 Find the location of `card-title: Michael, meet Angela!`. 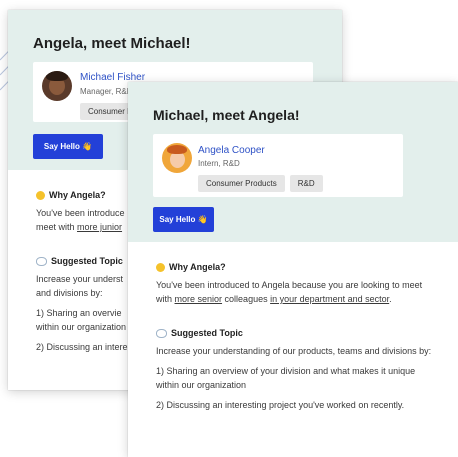

card-title: Michael, meet Angela! is located at coordinates (226, 115).